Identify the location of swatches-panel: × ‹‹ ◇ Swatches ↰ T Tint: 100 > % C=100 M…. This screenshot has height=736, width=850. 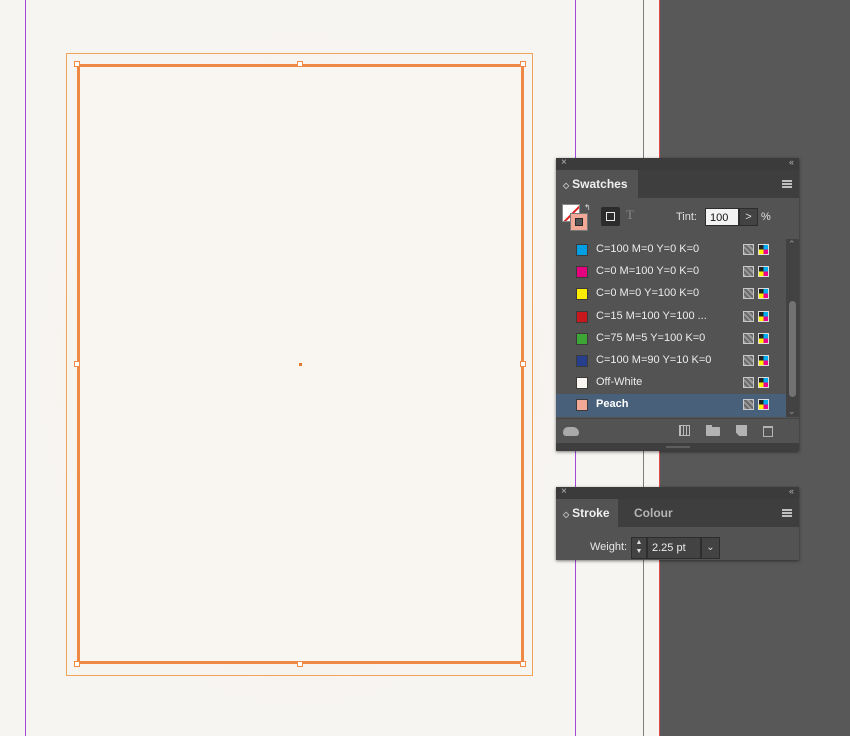
(677, 304).